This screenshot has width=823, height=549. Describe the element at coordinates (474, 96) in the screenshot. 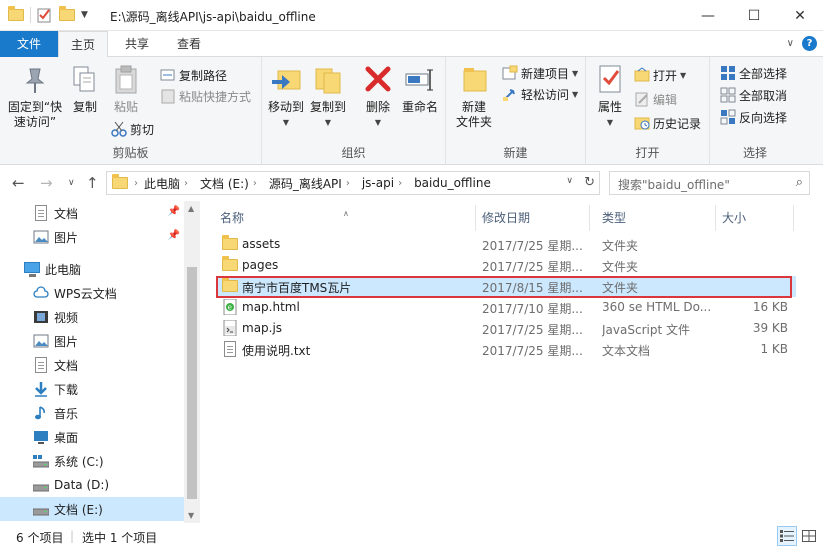

I see `new-folder-button: 新建 文件夹` at that location.